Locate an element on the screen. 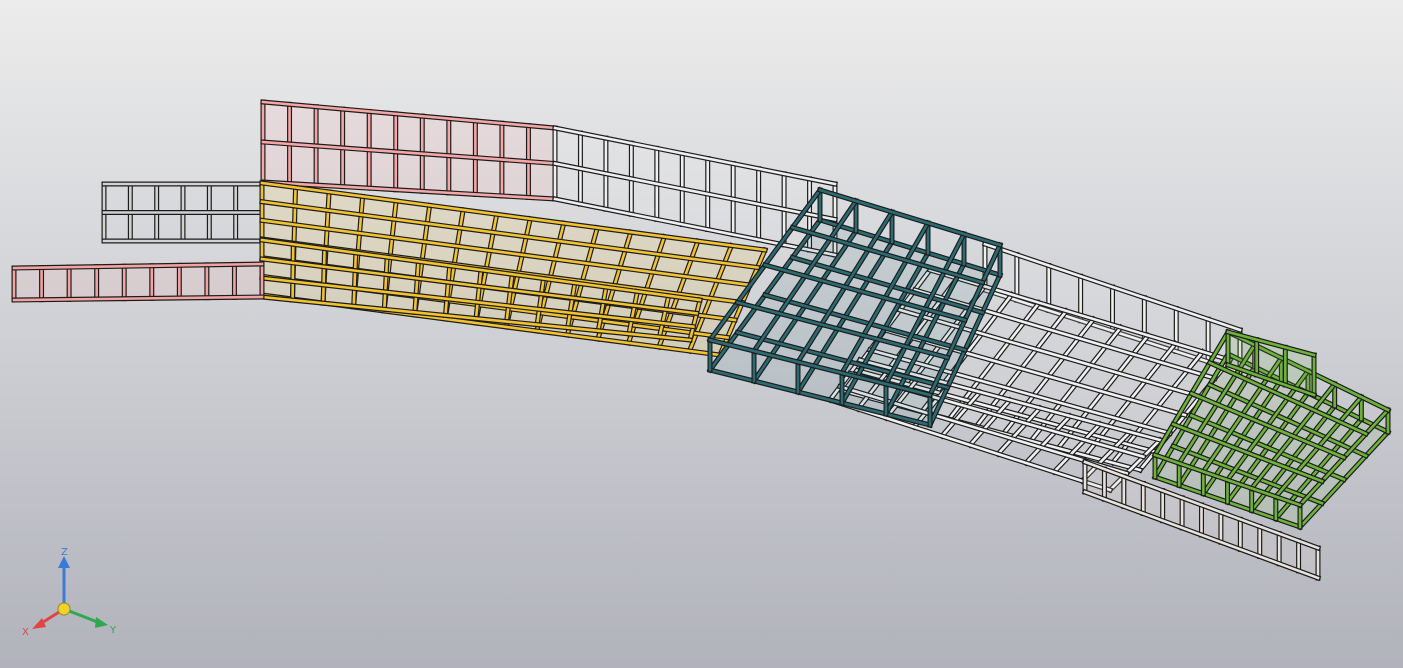 The height and width of the screenshot is (668, 1403). z-axis-label: Z is located at coordinates (64, 552).